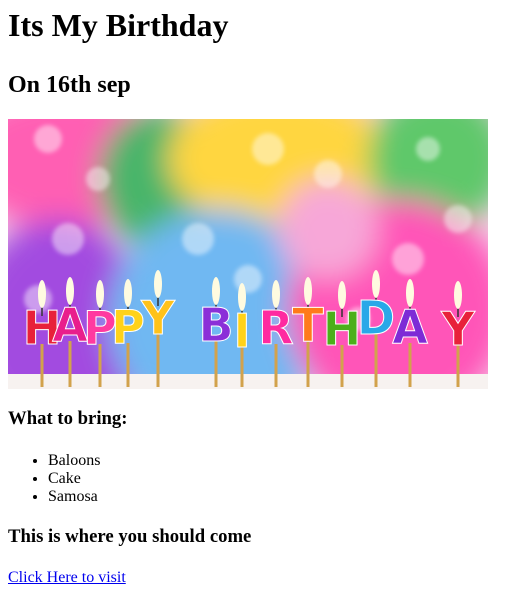  I want to click on where-heading: This is where you should come, so click(130, 536).